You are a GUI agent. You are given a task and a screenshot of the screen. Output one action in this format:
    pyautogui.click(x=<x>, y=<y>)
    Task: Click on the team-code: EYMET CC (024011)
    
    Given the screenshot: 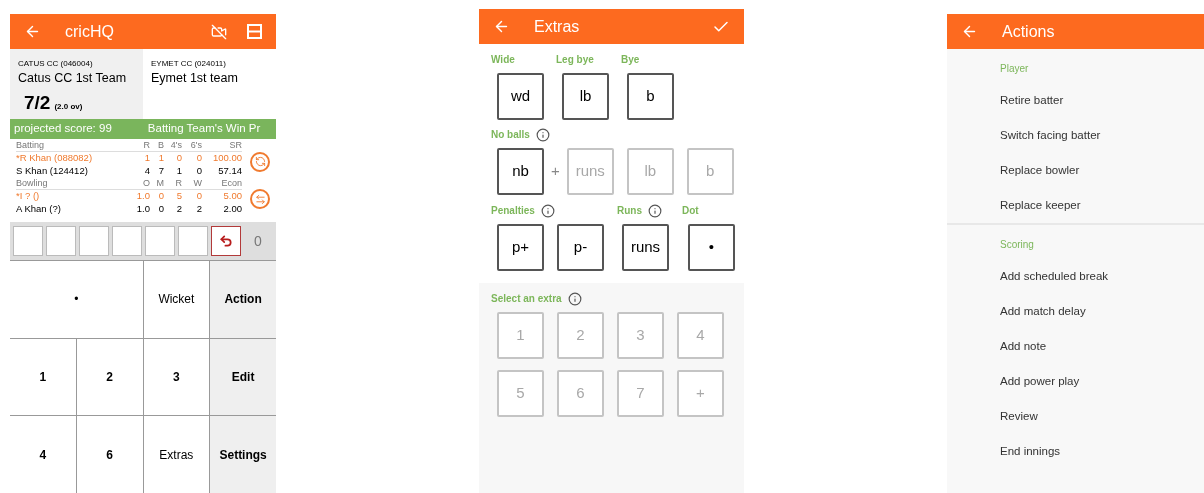 What is the action you would take?
    pyautogui.click(x=189, y=64)
    